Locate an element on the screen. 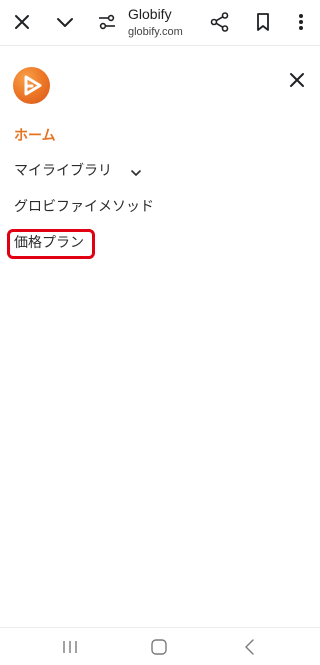 This screenshot has height=665, width=320. browser-toolbar: Globify globify.com is located at coordinates (160, 23).